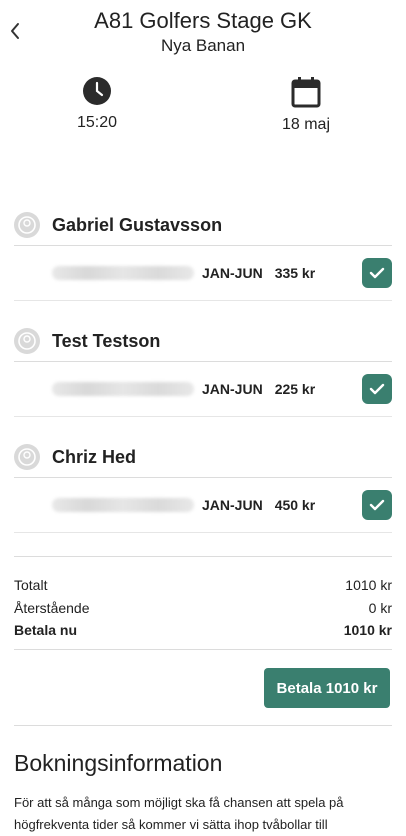 The width and height of the screenshot is (406, 836). I want to click on booking-meta: 15:20 18 maj, so click(203, 111).